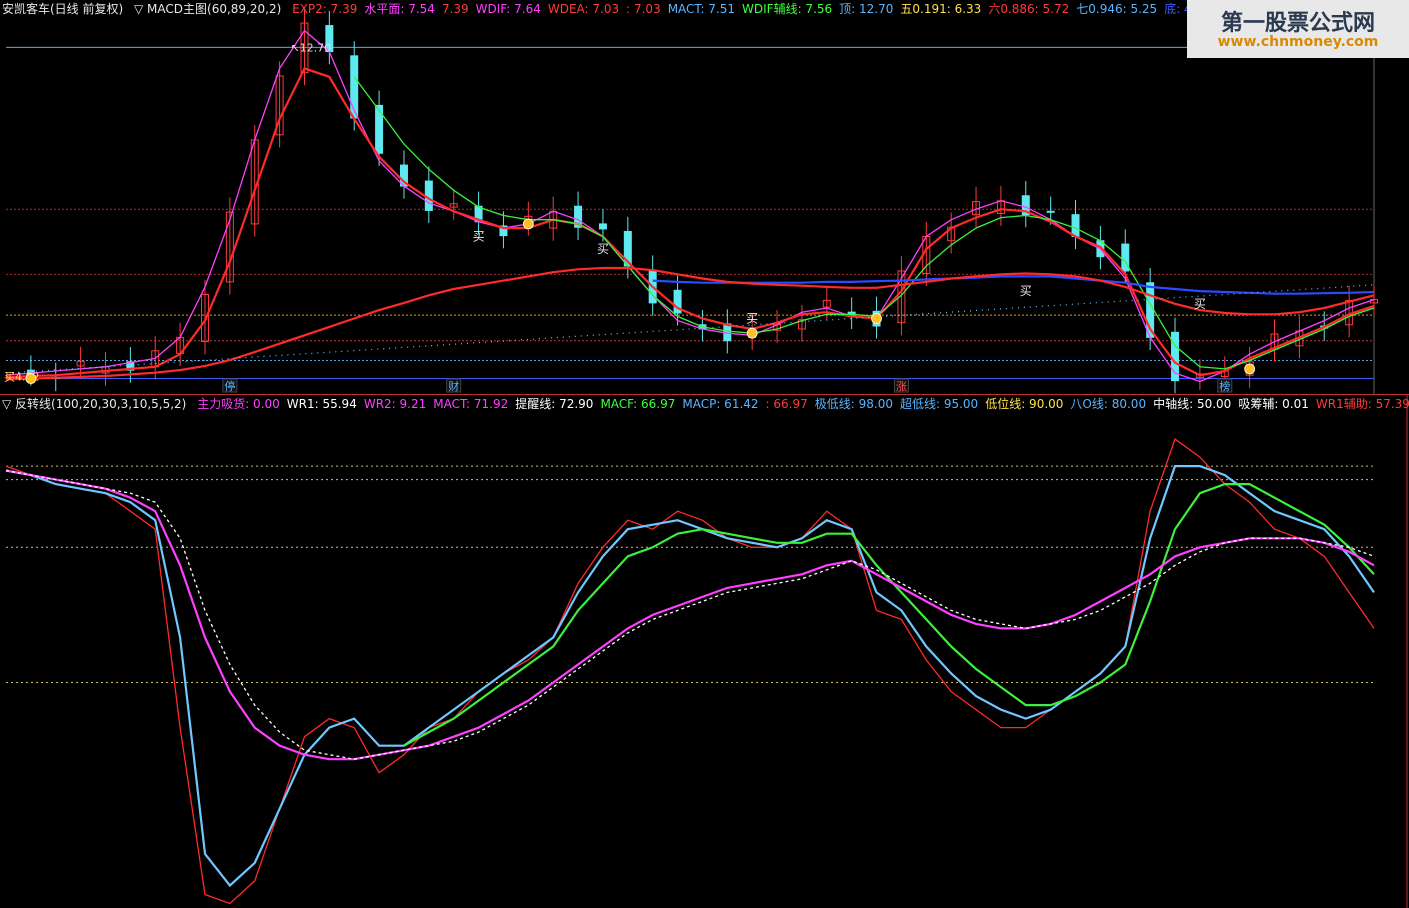 This screenshot has width=1409, height=908. Describe the element at coordinates (238, 404) in the screenshot. I see `lower-value-0: 主力吸货: 0.00` at that location.